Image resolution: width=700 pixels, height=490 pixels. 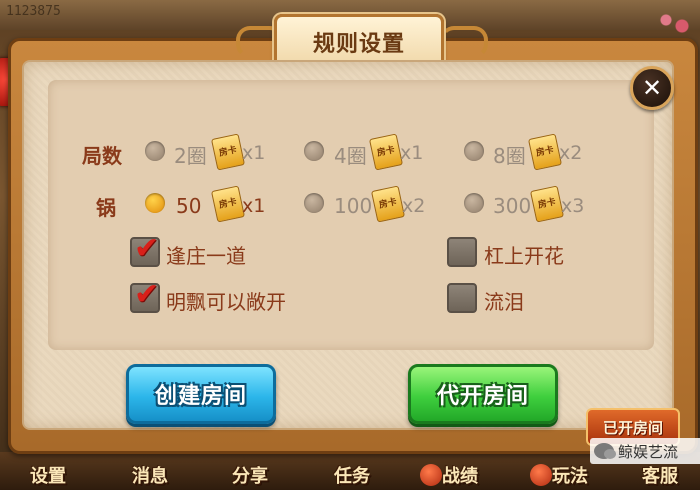 I want to click on checkbox-liulei, so click(x=462, y=298).